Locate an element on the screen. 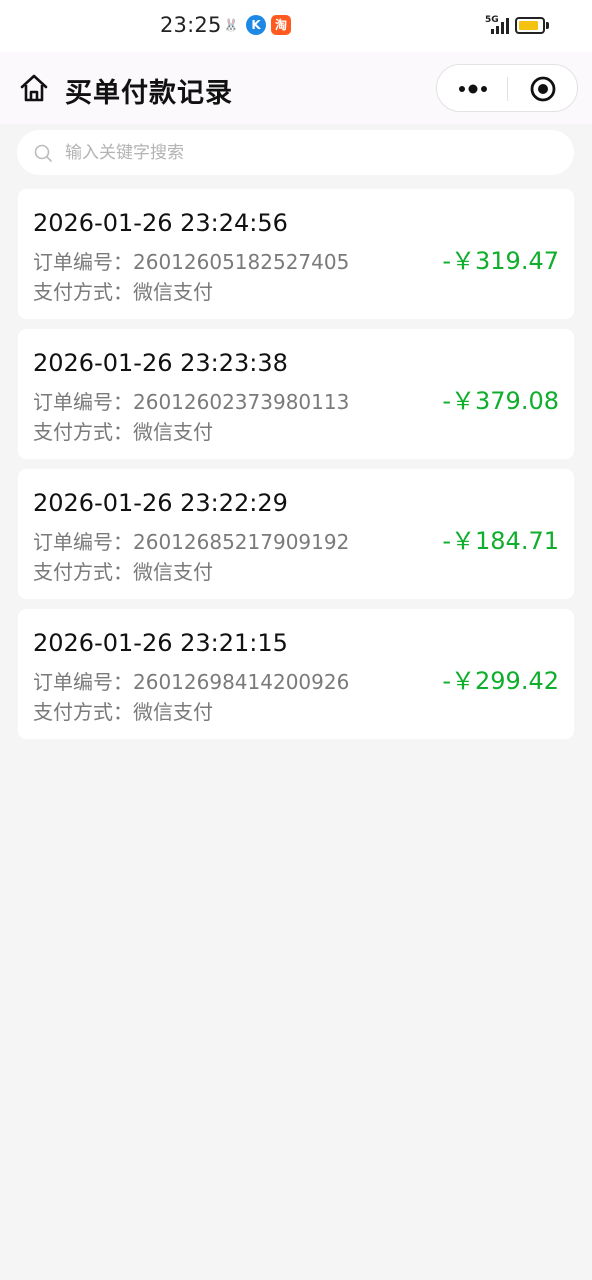 The width and height of the screenshot is (592, 1280). battery-level is located at coordinates (528, 25).